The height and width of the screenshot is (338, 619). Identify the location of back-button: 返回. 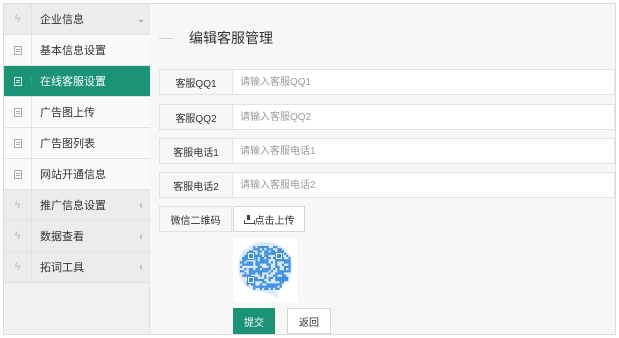
(309, 321).